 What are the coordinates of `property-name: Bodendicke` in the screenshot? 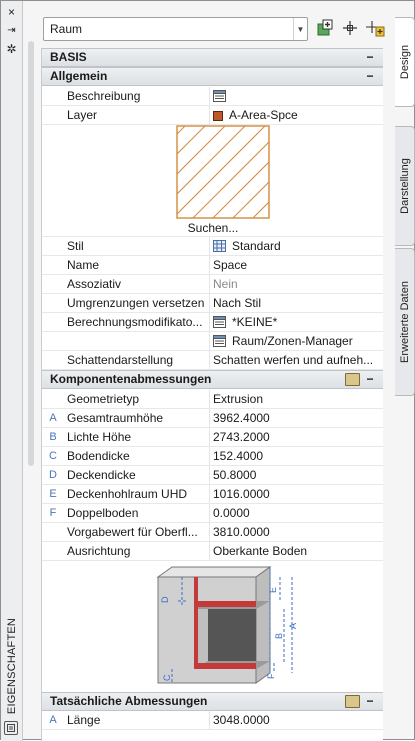 It's located at (98, 456).